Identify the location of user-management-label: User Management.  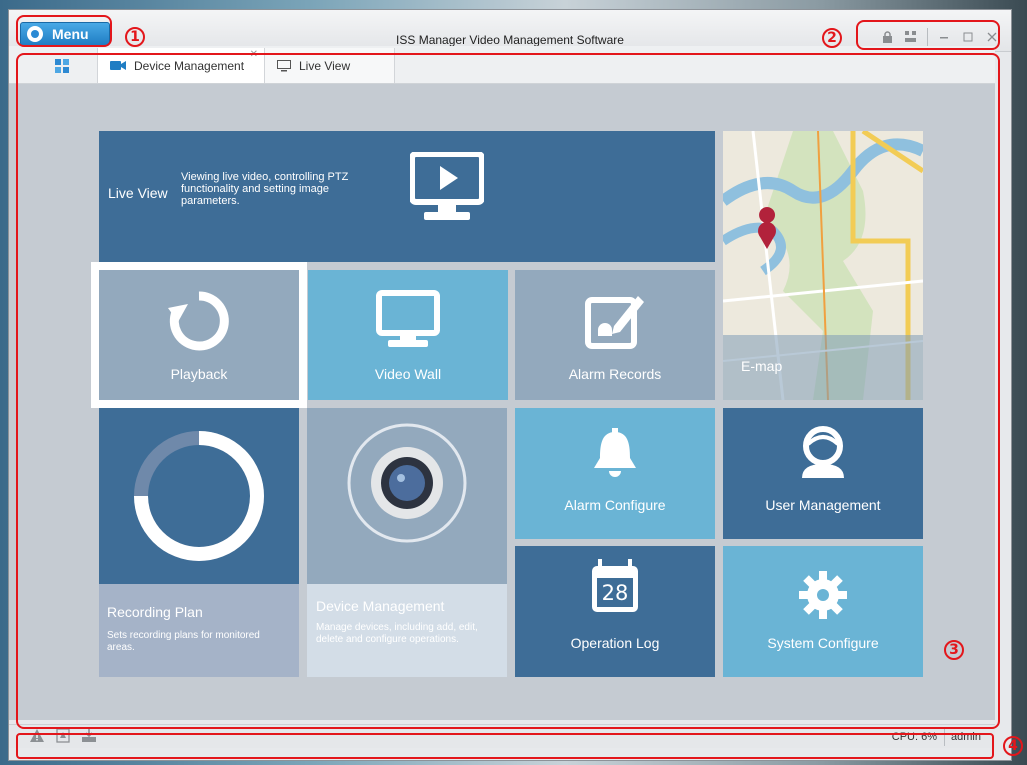
(823, 505).